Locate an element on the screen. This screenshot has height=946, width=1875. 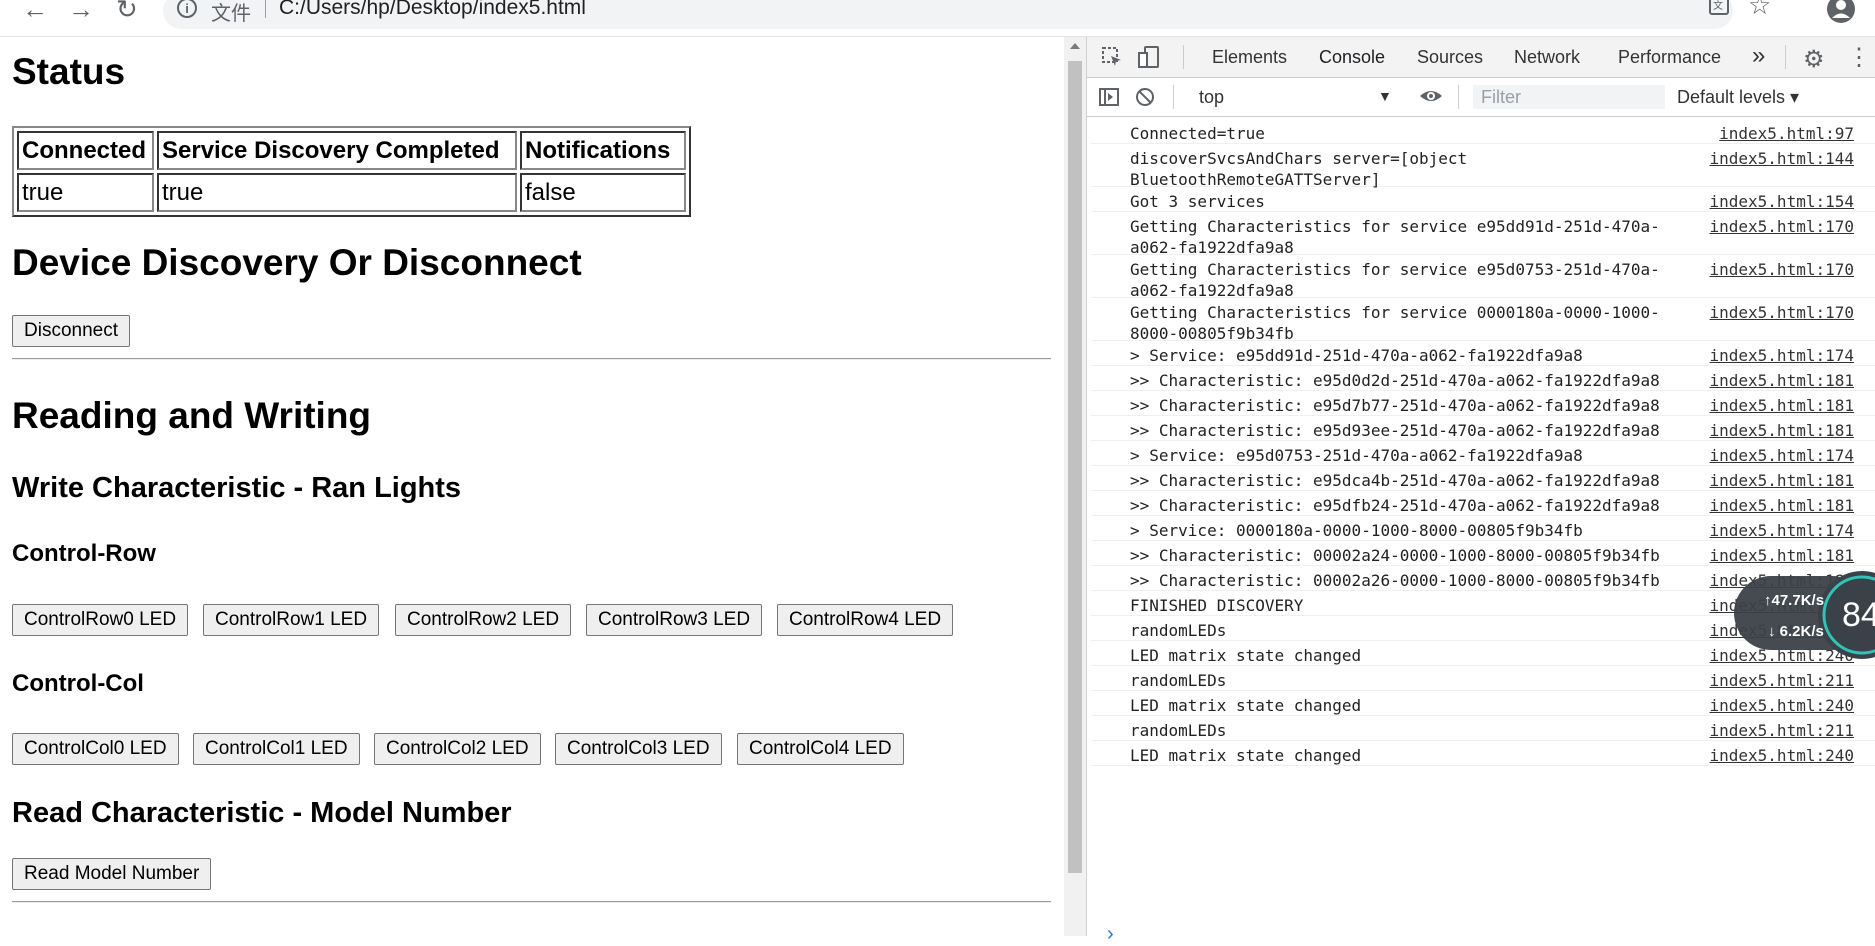
read-characteristic-heading: Read Characteristic - Model Number is located at coordinates (262, 813).